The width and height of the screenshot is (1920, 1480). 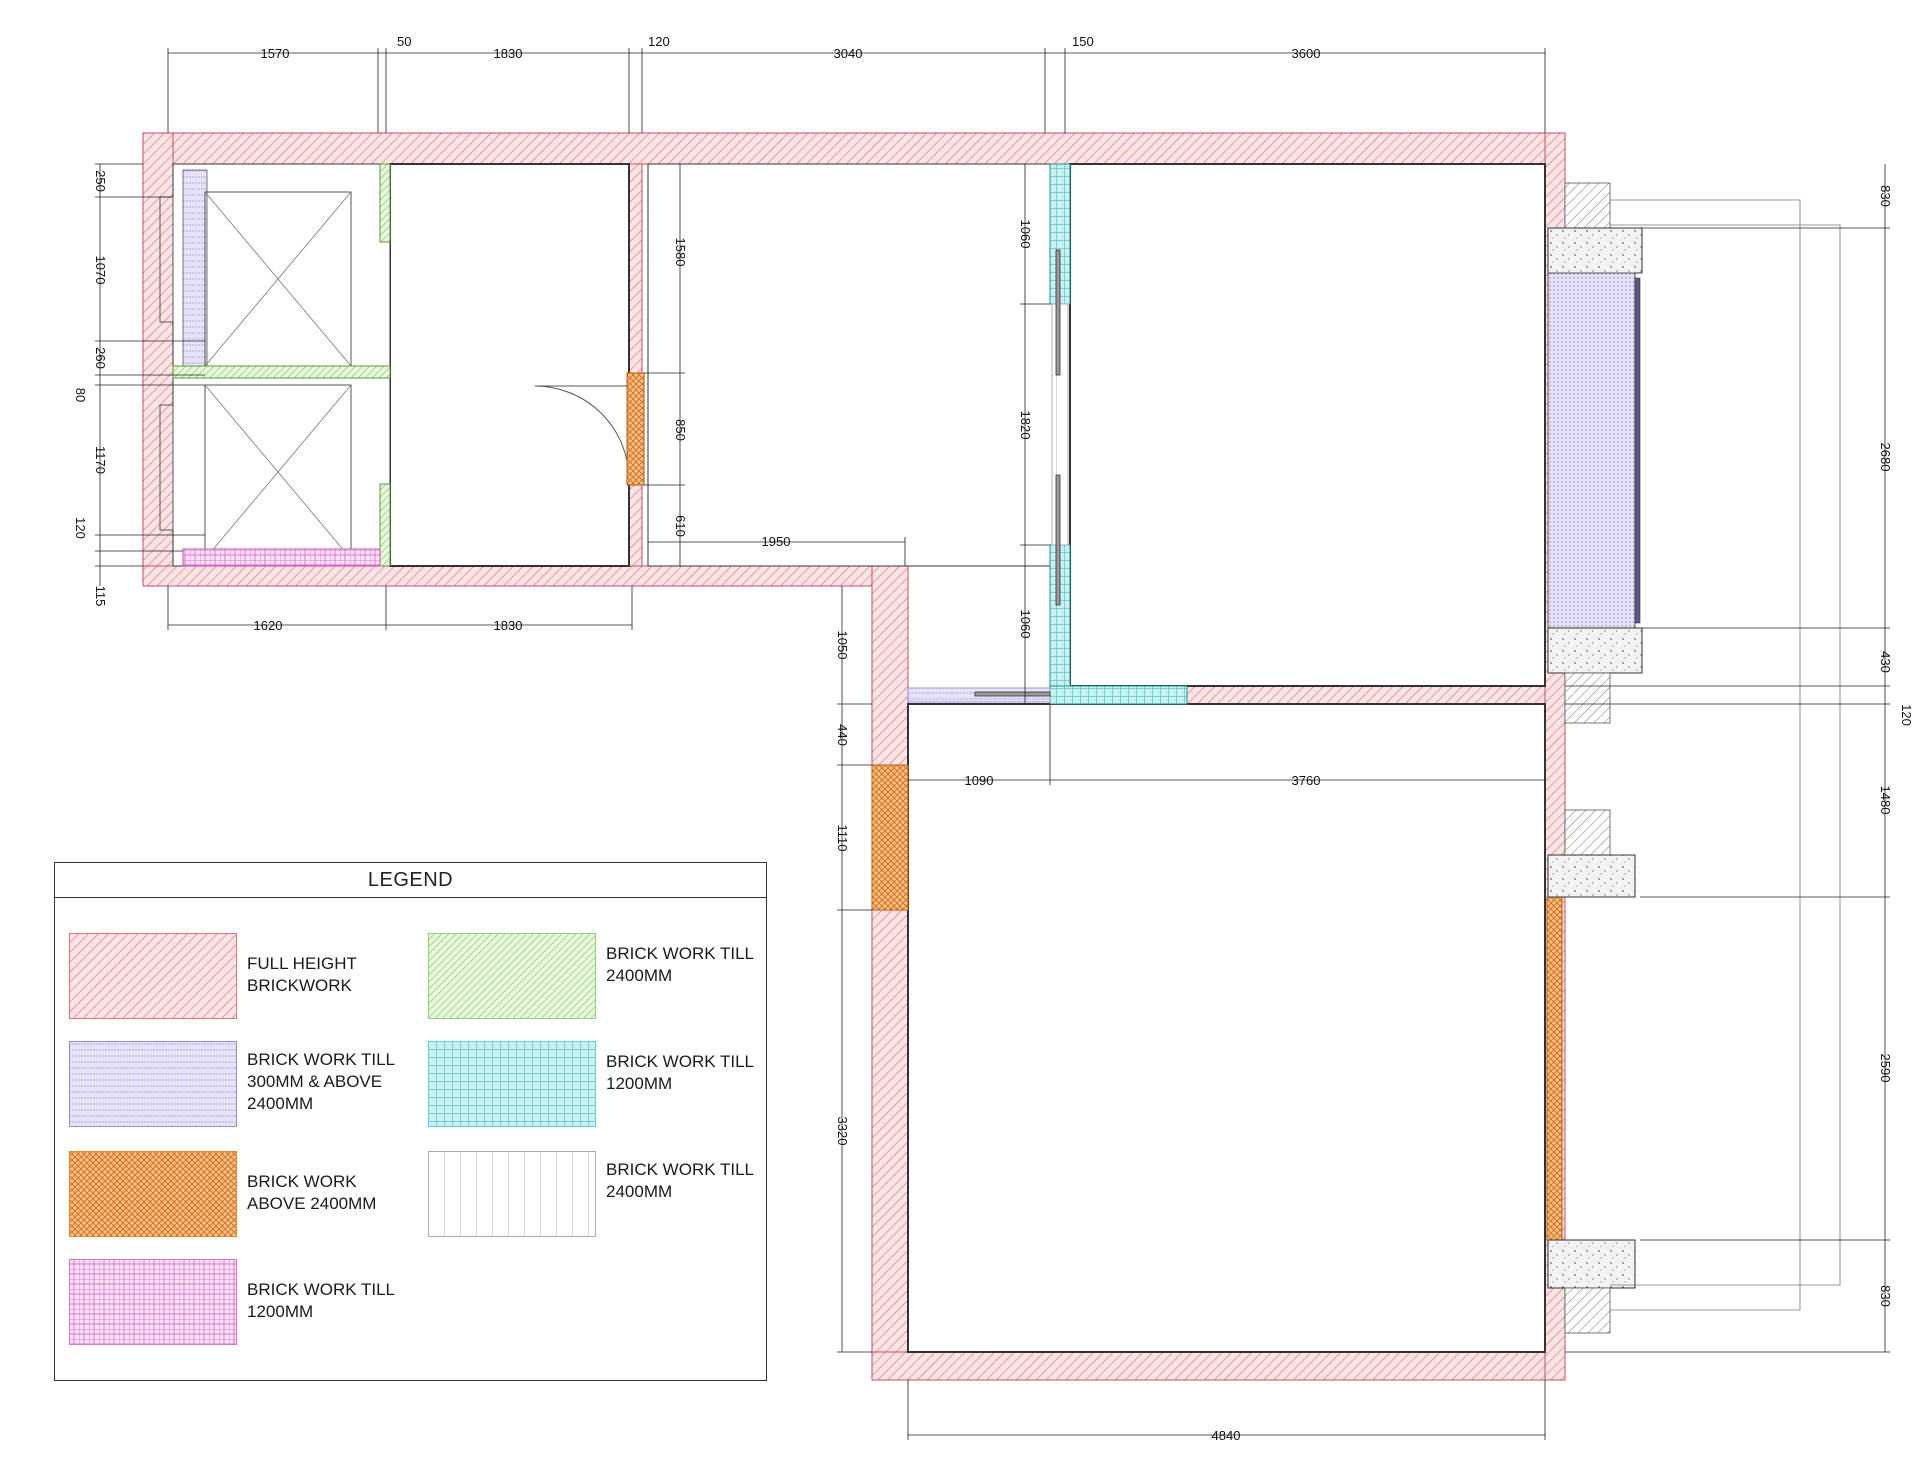 What do you see at coordinates (512, 1084) in the screenshot?
I see `swatch-cyan` at bounding box center [512, 1084].